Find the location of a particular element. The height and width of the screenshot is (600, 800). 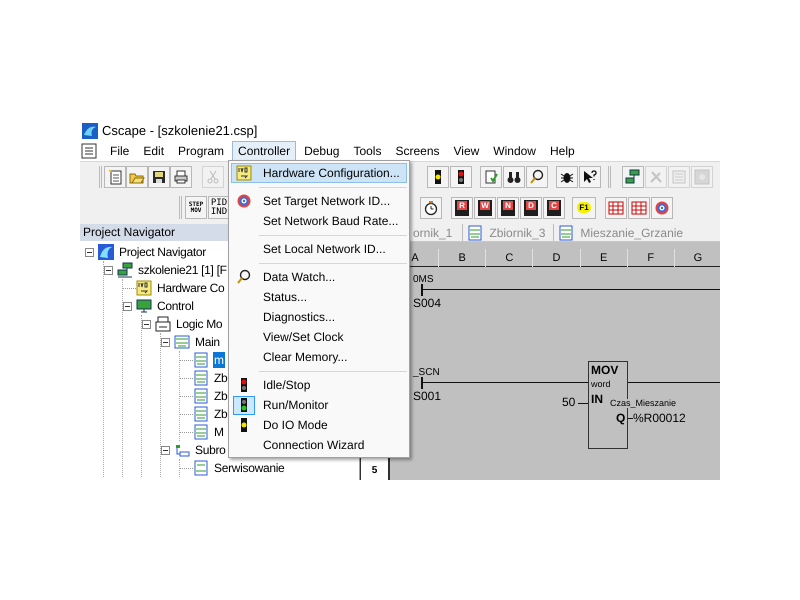

document-icon is located at coordinates (115, 177).